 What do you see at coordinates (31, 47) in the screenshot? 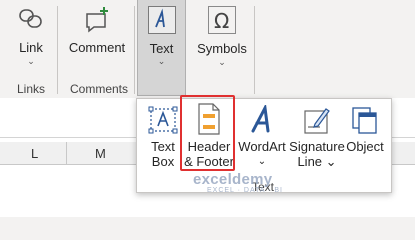
I see `link-label: Link` at bounding box center [31, 47].